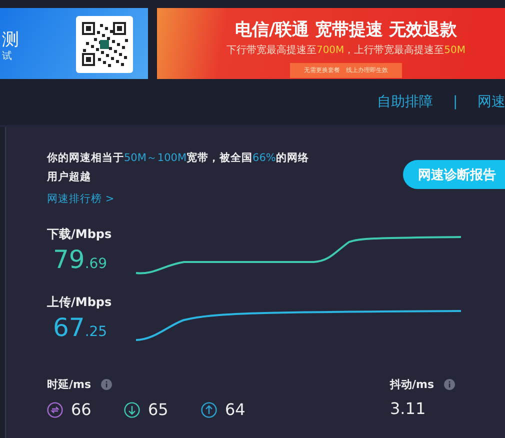 The height and width of the screenshot is (438, 505). Describe the element at coordinates (132, 410) in the screenshot. I see `download-icon` at that location.